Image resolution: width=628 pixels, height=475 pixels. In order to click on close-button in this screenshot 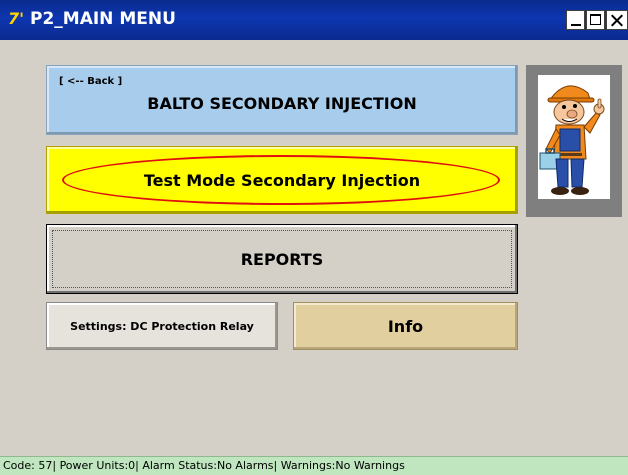, I will do `click(617, 20)`.